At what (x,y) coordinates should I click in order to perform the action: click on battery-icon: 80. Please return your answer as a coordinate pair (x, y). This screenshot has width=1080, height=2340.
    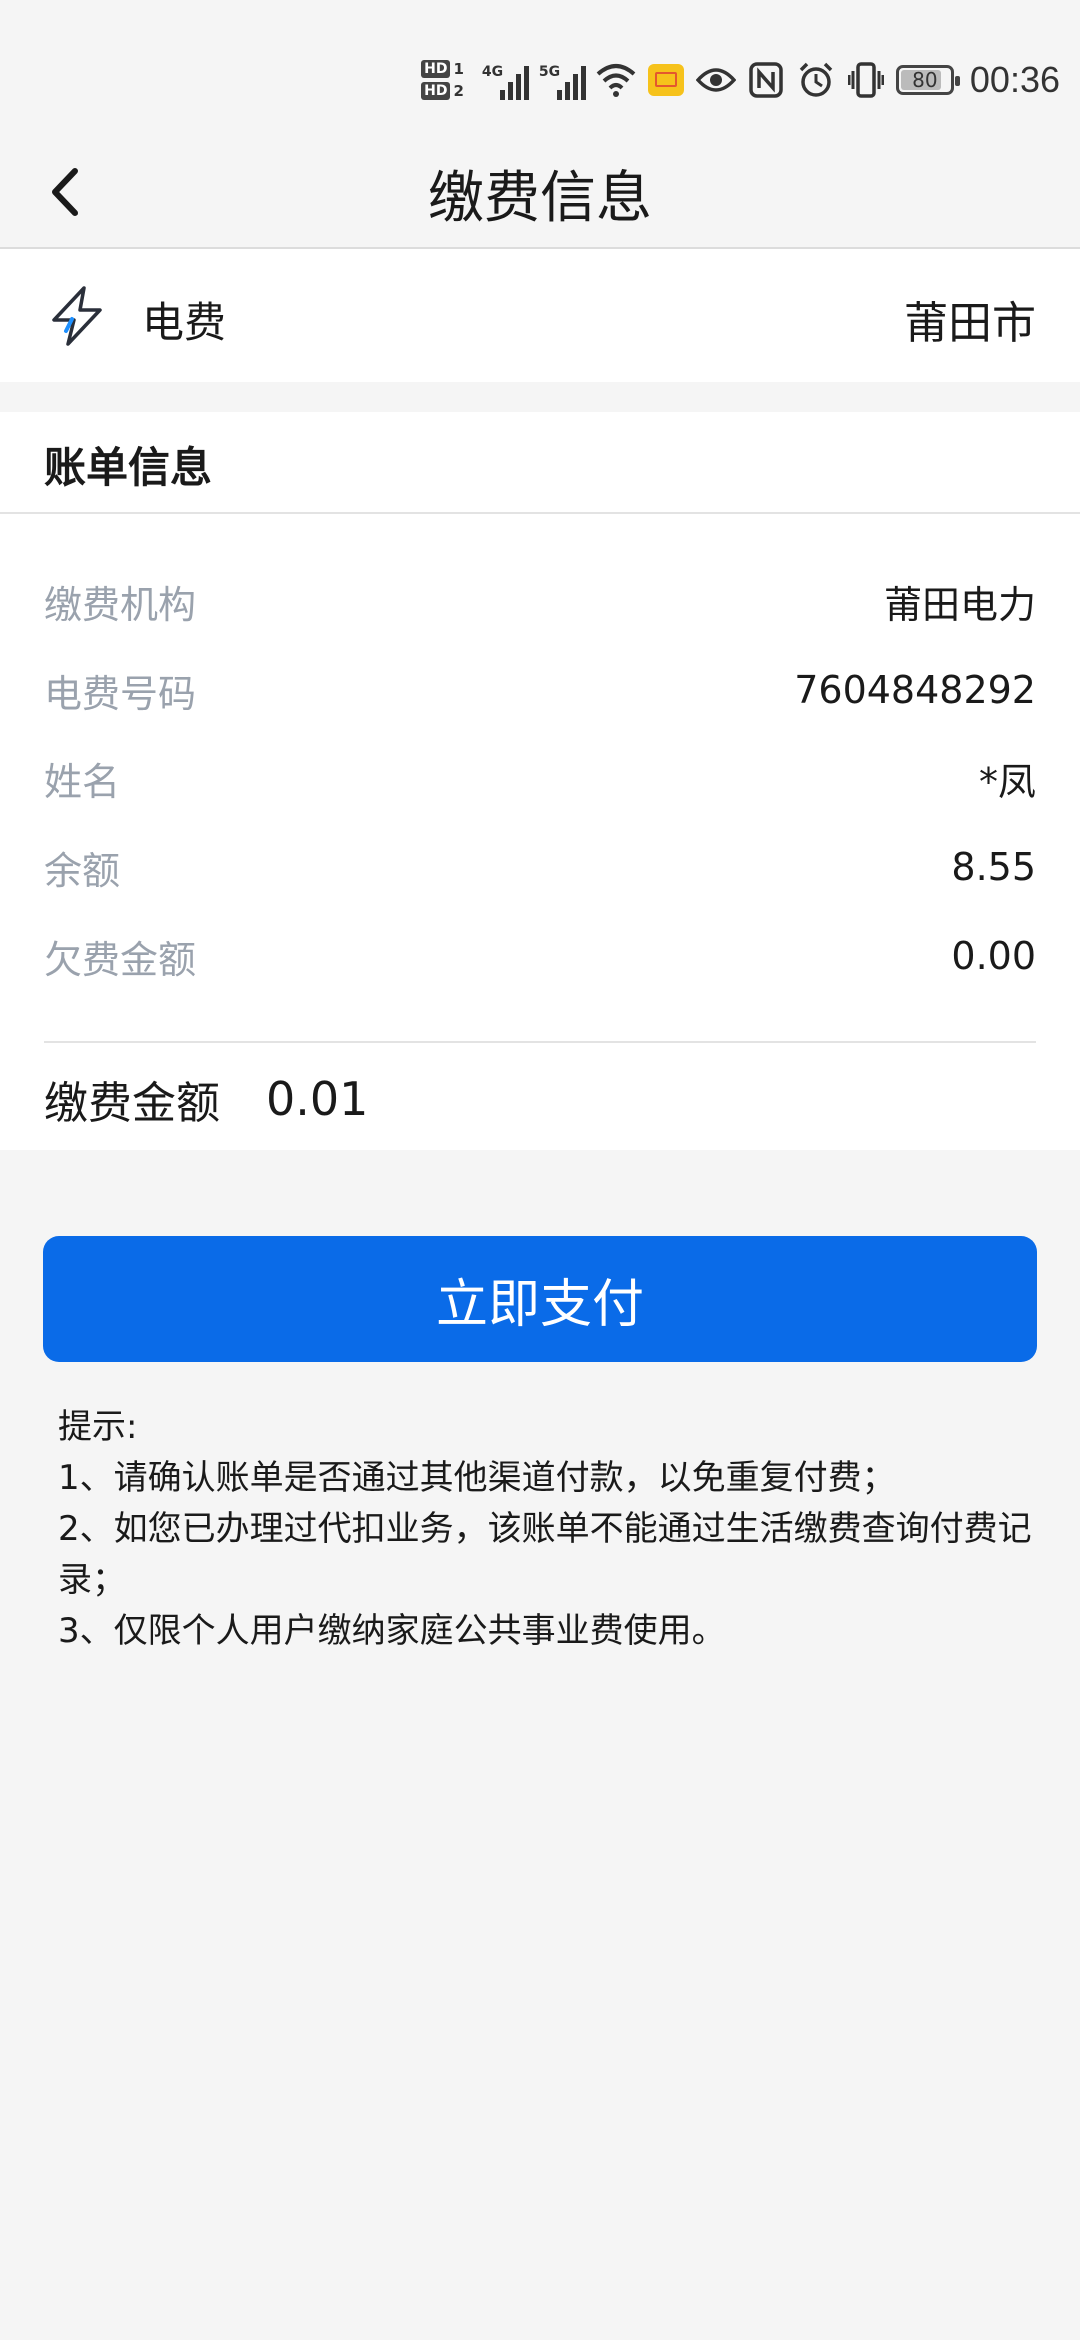
    Looking at the image, I should click on (927, 80).